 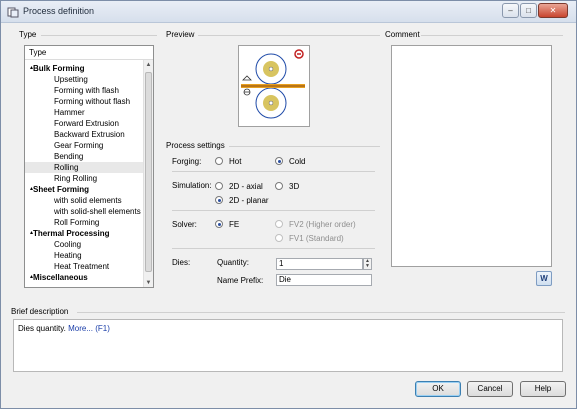 I want to click on tree-item: Forming without flash, so click(x=84, y=101).